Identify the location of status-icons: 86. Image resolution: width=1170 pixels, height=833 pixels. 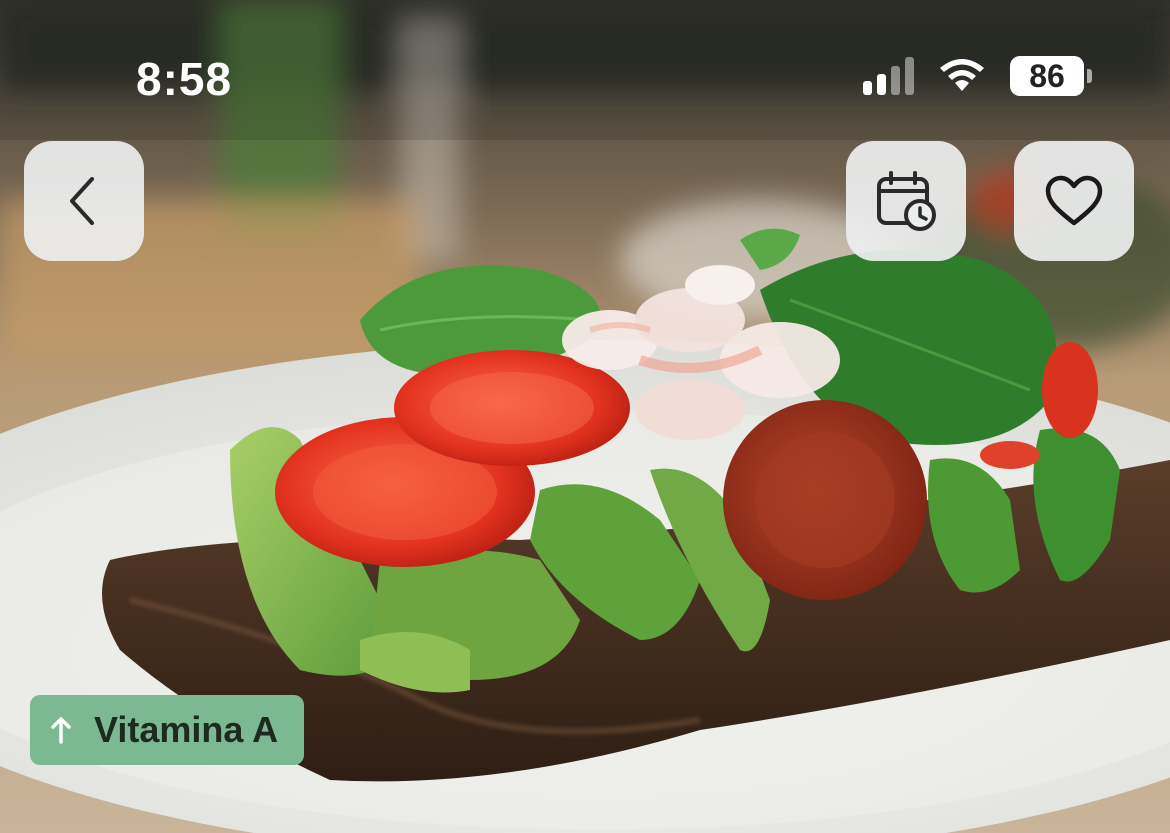
(977, 76).